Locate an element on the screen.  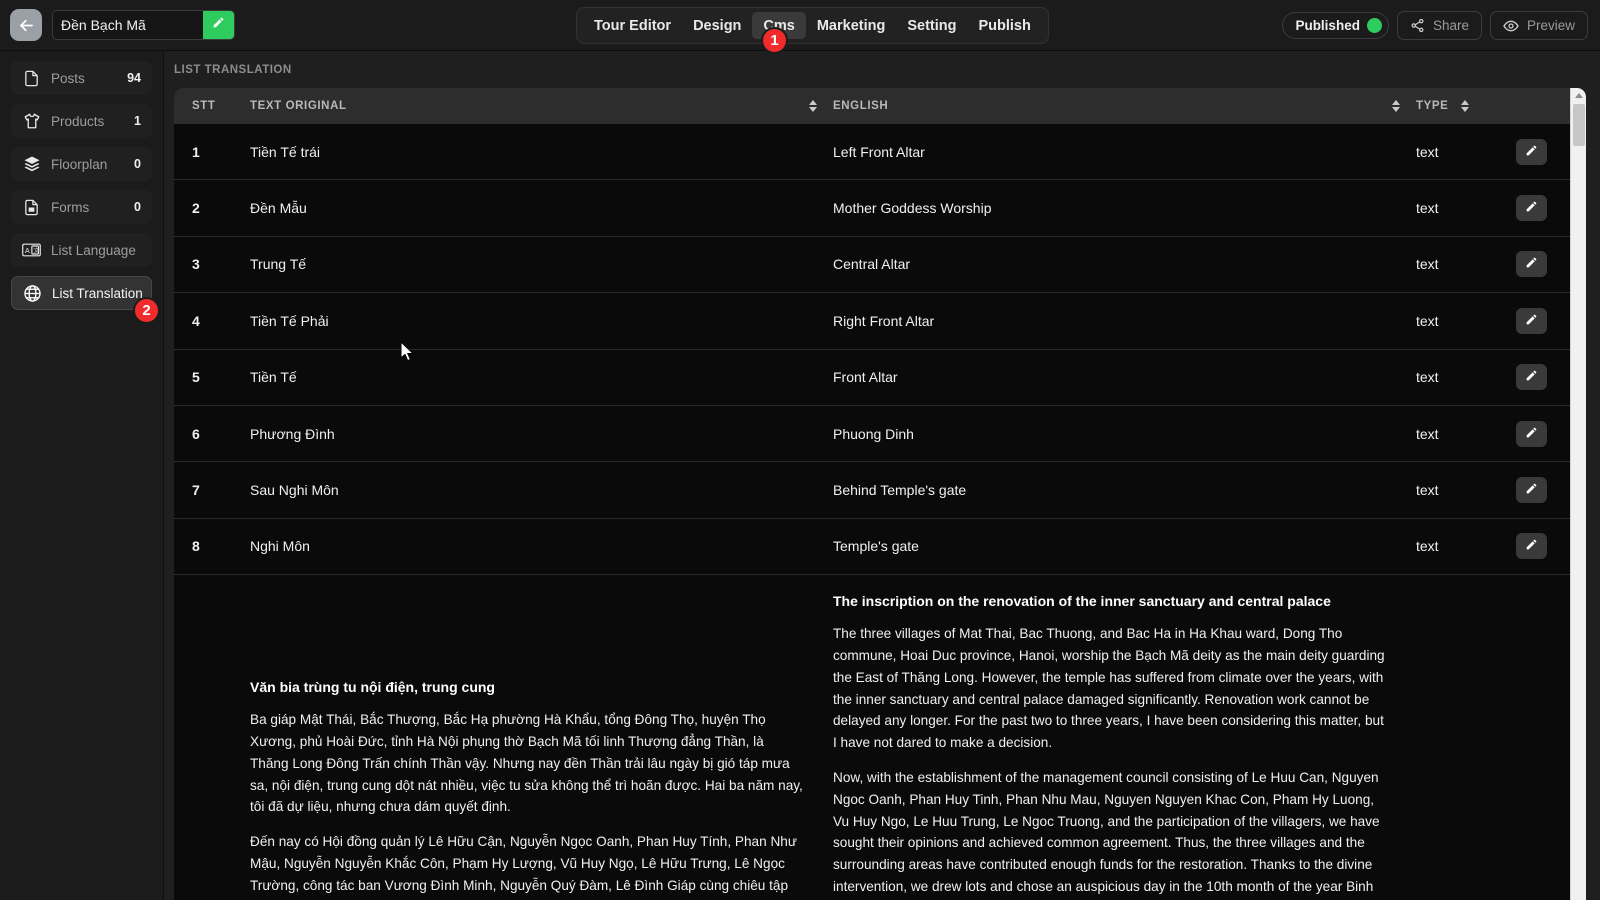
preview-button: Preview is located at coordinates (1538, 25).